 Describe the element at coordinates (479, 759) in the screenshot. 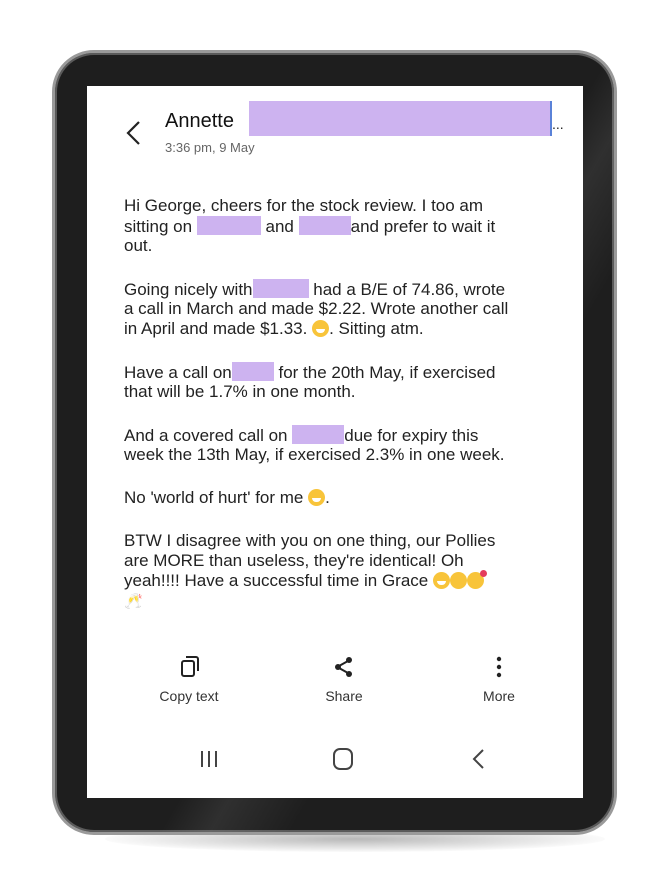

I see `nav-back-icon` at that location.